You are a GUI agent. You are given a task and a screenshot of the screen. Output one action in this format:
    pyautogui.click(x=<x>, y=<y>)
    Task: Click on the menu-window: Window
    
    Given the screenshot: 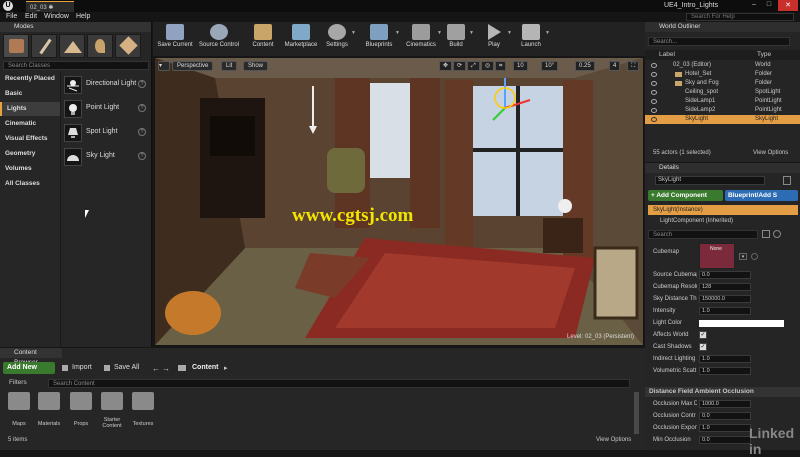 What is the action you would take?
    pyautogui.click(x=56, y=16)
    